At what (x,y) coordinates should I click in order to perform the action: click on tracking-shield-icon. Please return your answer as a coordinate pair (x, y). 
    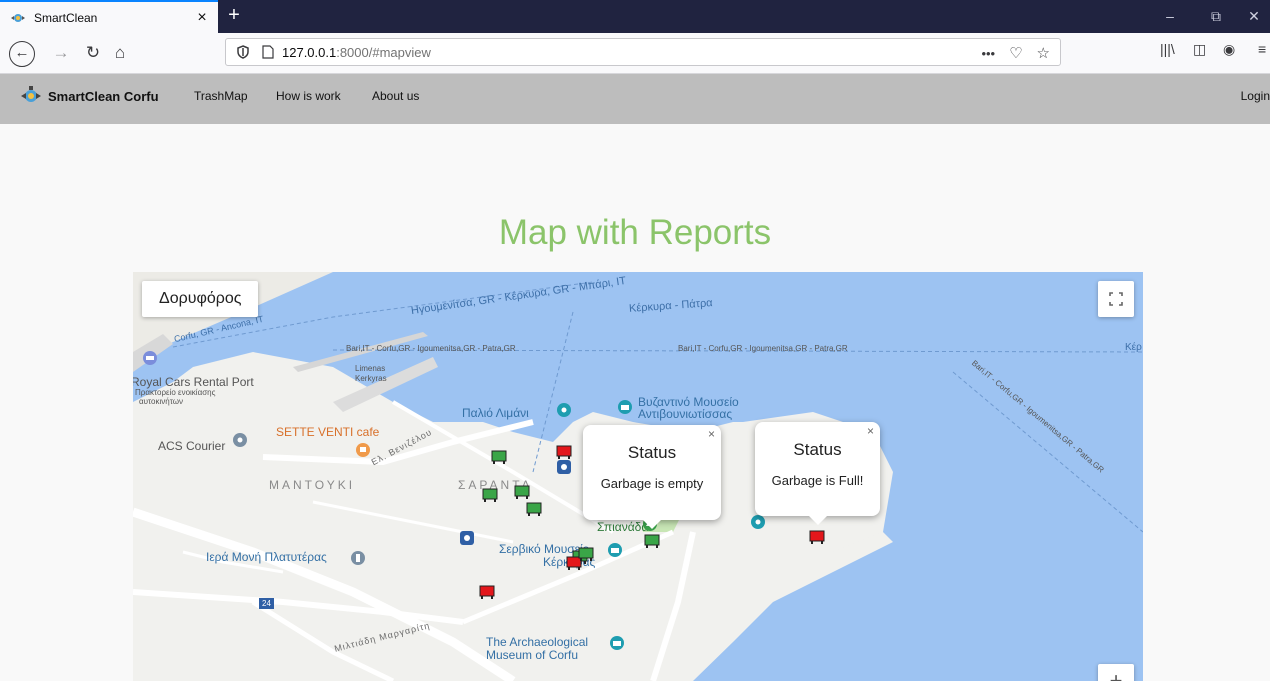
    Looking at the image, I should click on (243, 52).